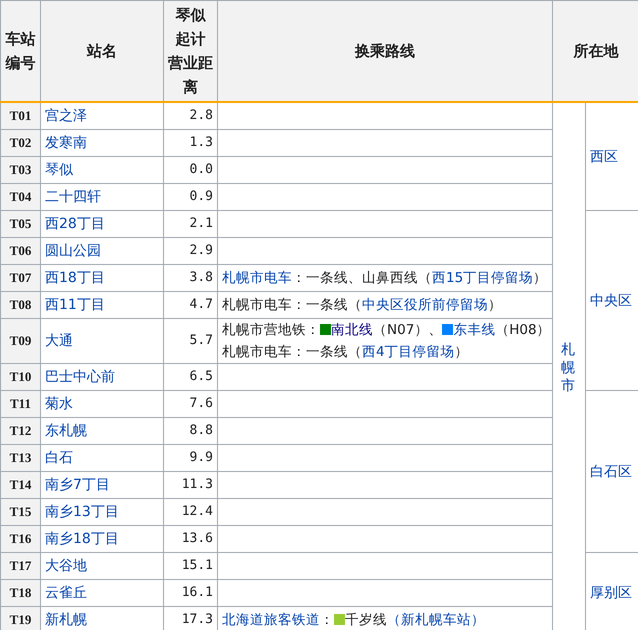 The width and height of the screenshot is (638, 630). Describe the element at coordinates (595, 51) in the screenshot. I see `column-header: 所在地` at that location.